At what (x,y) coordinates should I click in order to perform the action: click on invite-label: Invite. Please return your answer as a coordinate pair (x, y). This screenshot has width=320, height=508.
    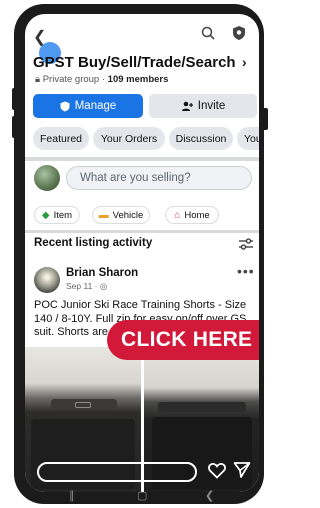
    Looking at the image, I should click on (211, 106).